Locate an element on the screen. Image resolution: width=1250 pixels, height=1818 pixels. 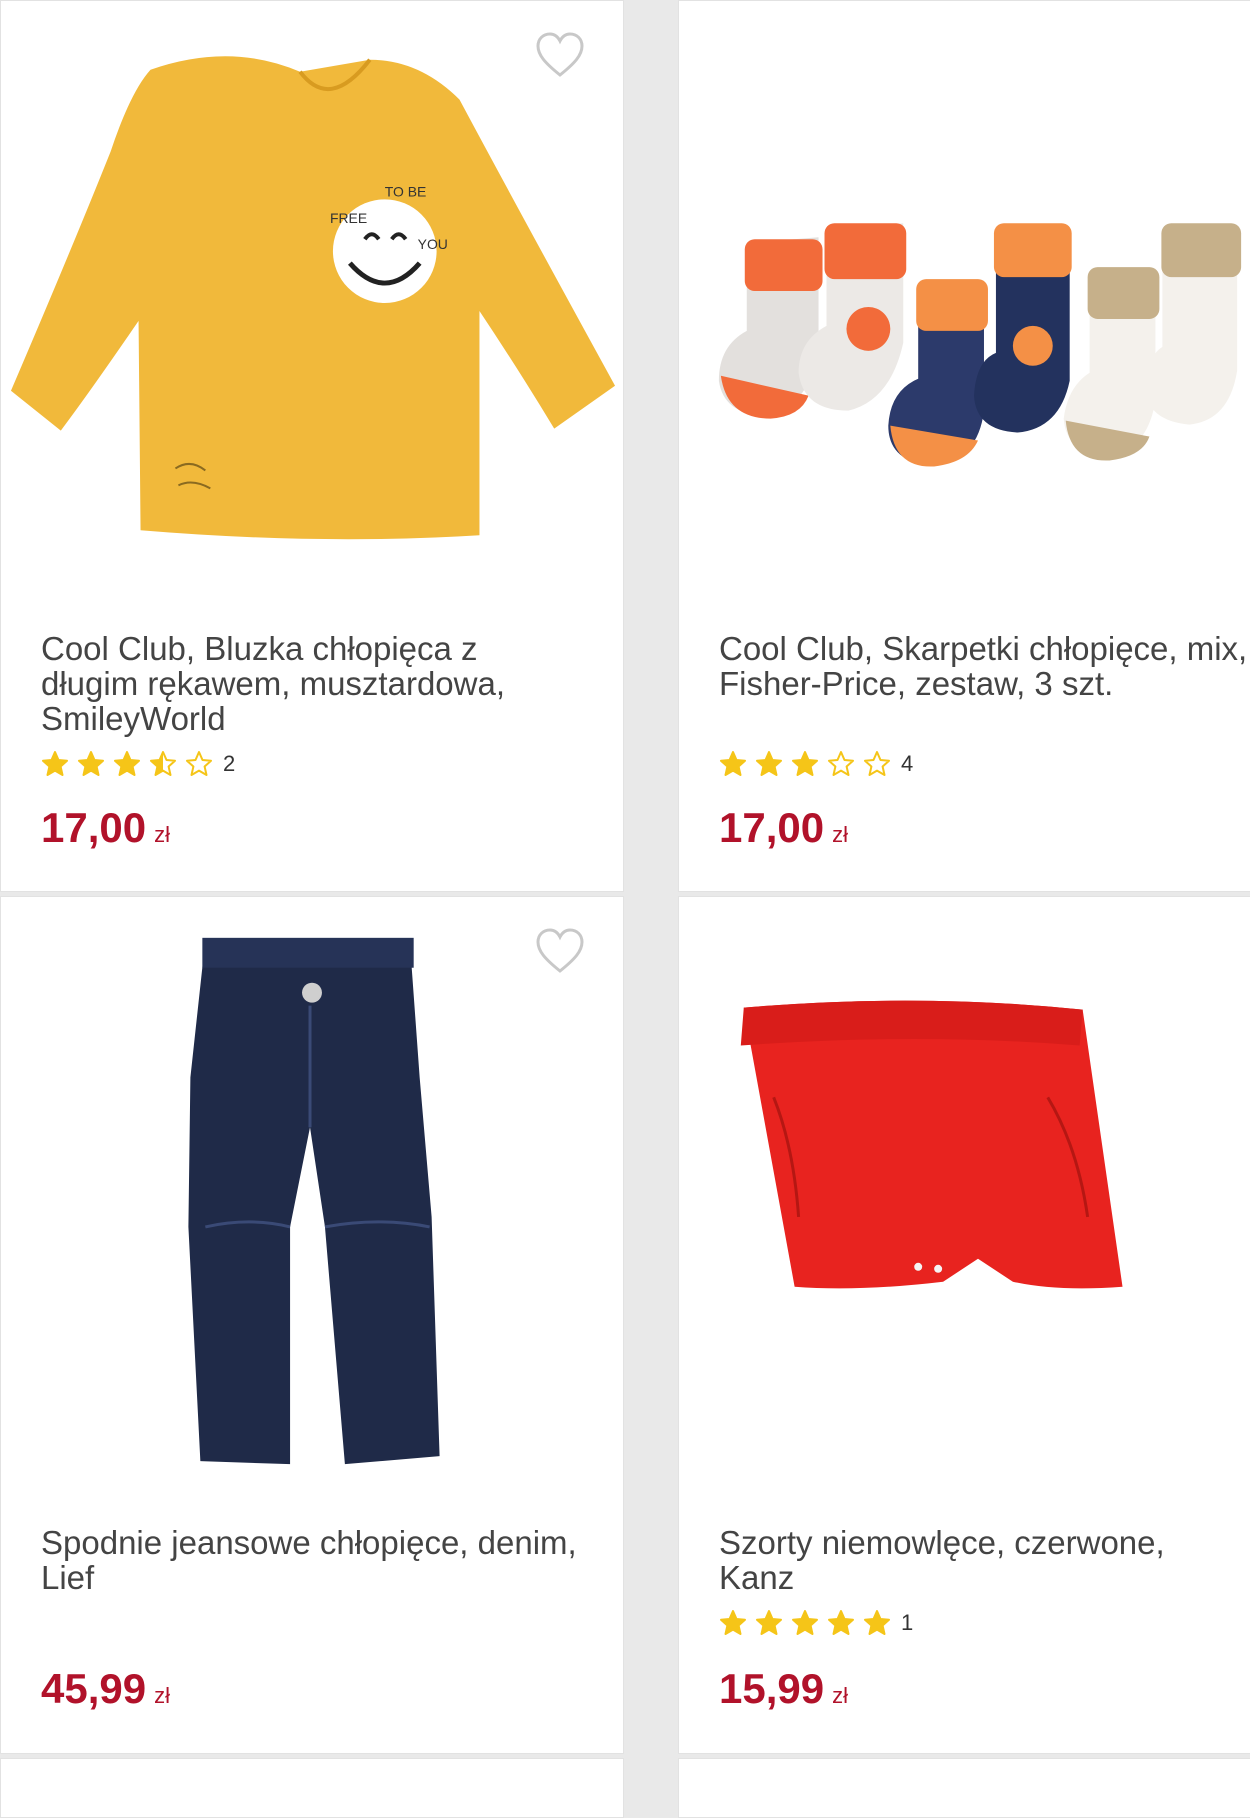
price-value: 15,99 is located at coordinates (772, 1688).